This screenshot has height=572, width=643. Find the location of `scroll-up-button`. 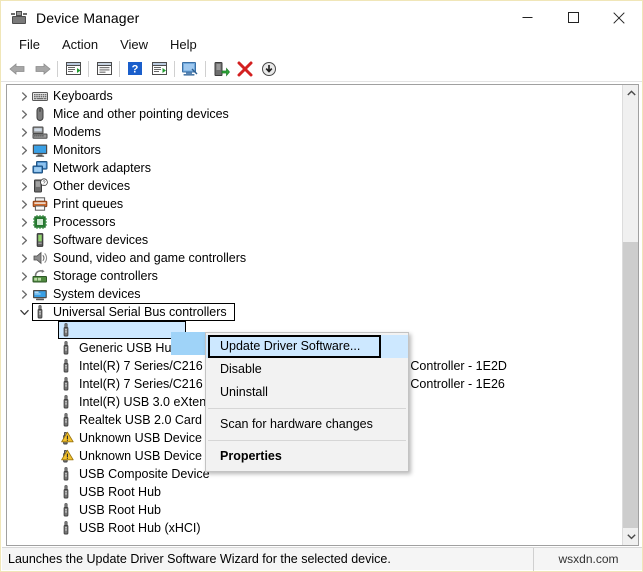

scroll-up-button is located at coordinates (630, 93).